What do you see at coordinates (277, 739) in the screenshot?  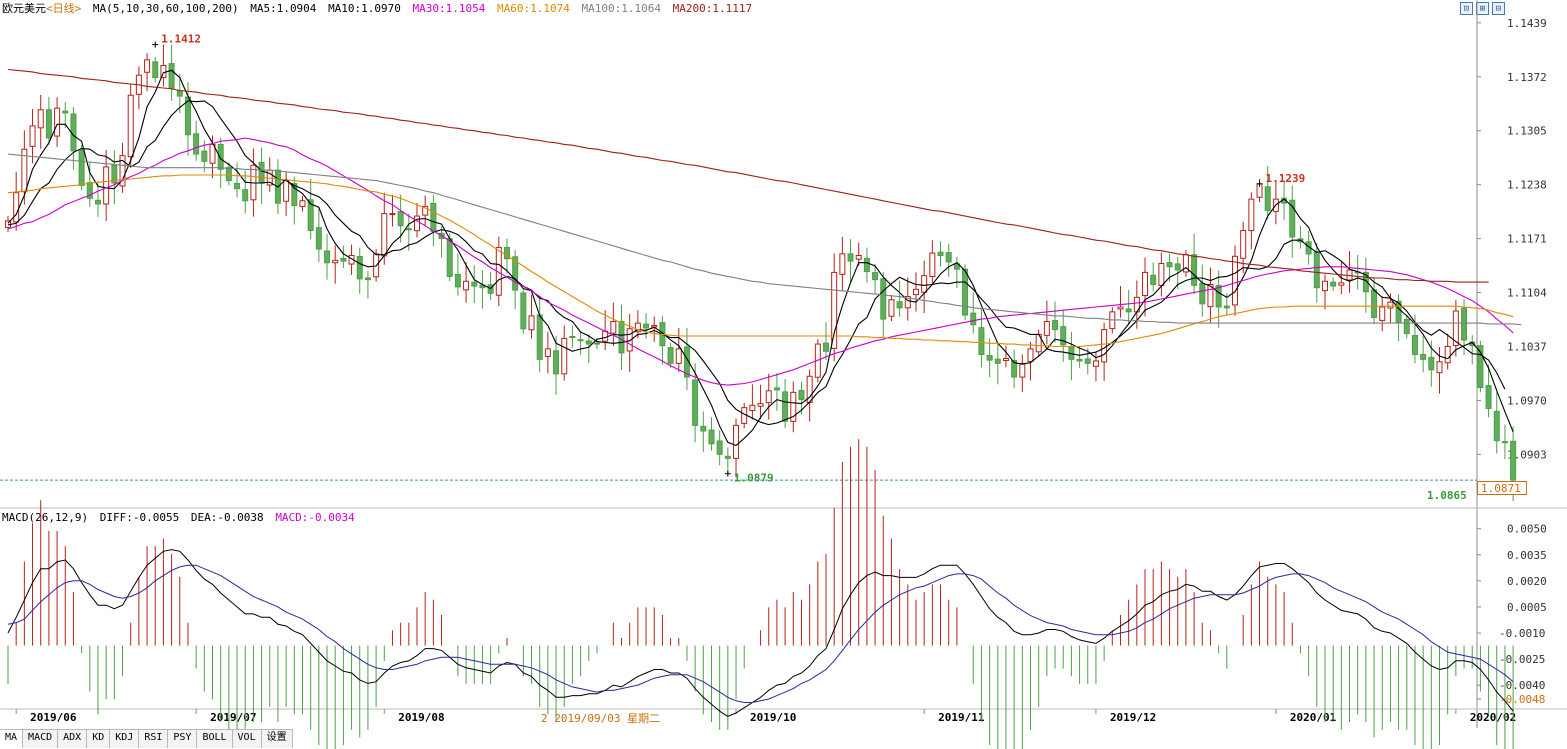 I see `tab-settings: 设置` at bounding box center [277, 739].